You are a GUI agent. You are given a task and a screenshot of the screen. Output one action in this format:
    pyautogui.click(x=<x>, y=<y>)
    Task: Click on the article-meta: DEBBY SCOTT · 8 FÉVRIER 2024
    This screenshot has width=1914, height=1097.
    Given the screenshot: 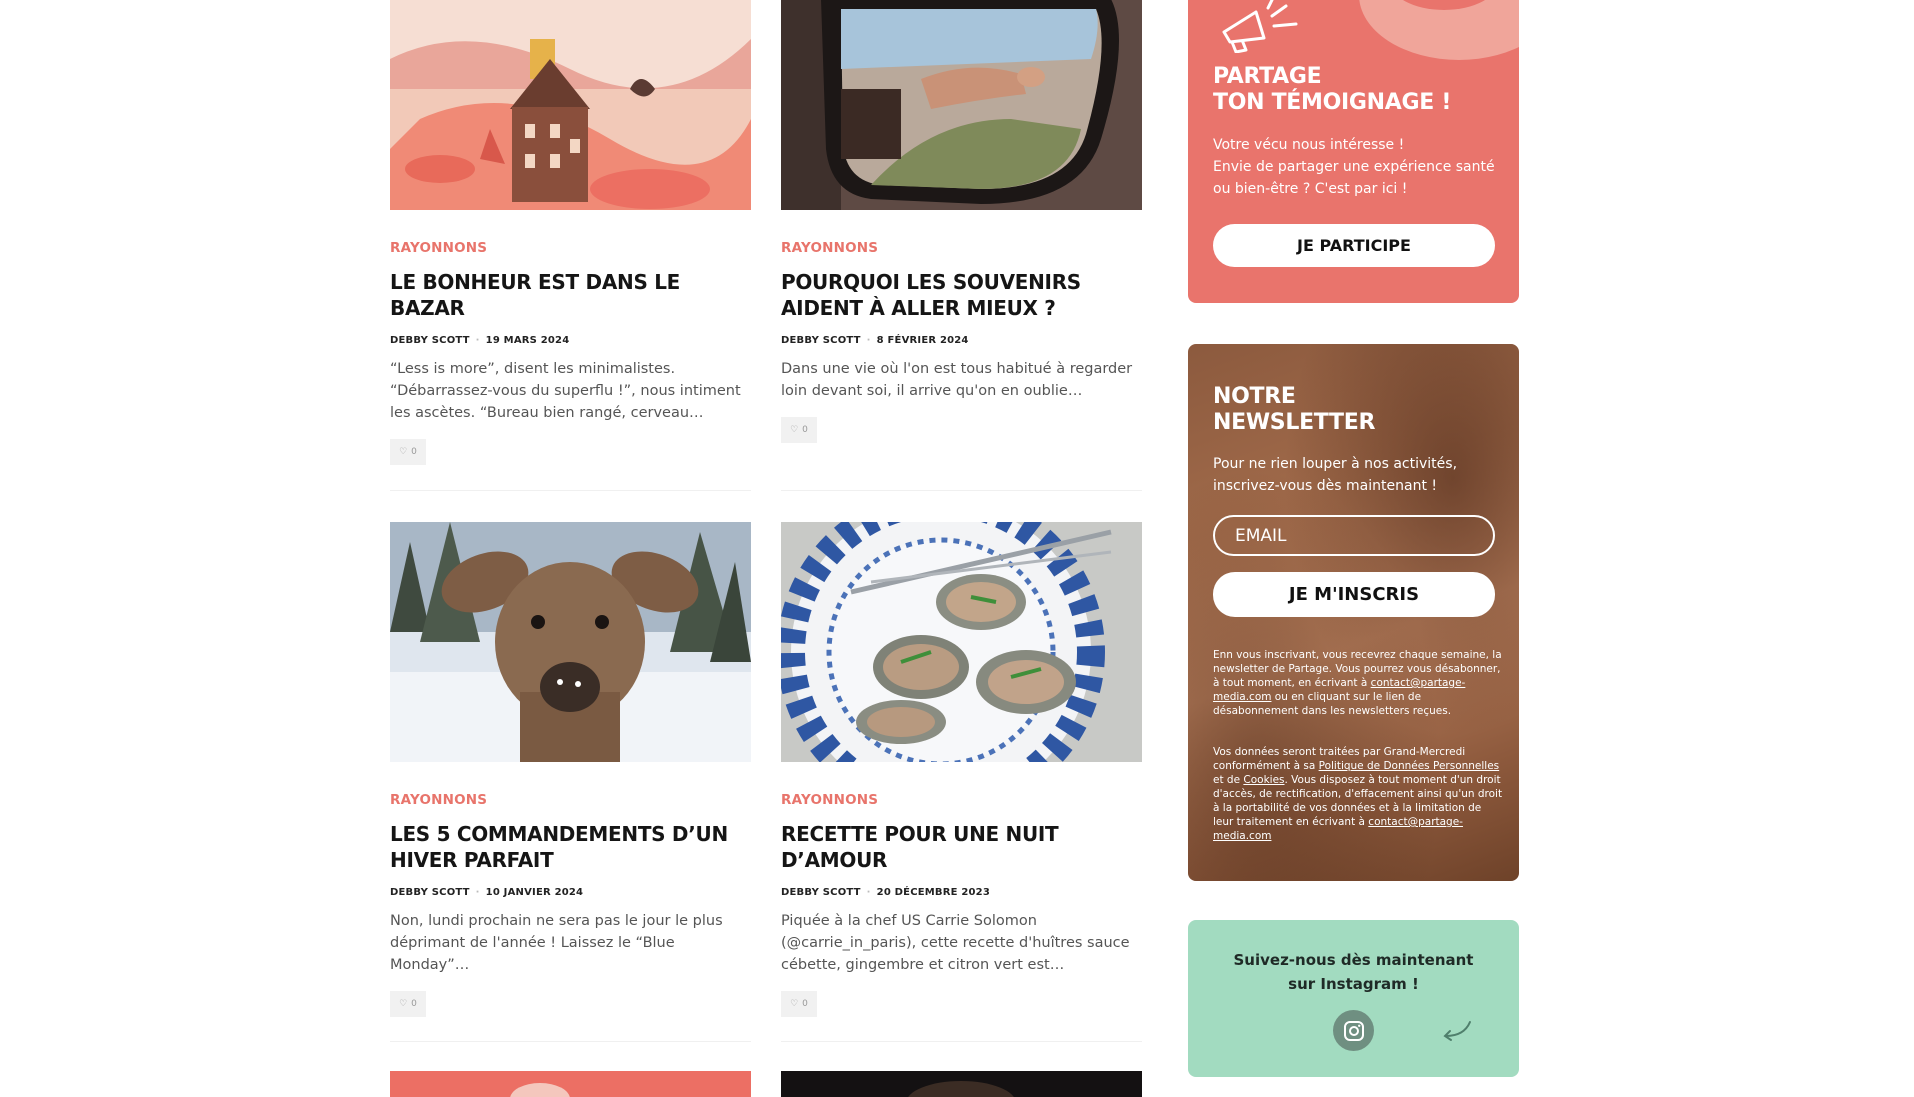 What is the action you would take?
    pyautogui.click(x=875, y=340)
    